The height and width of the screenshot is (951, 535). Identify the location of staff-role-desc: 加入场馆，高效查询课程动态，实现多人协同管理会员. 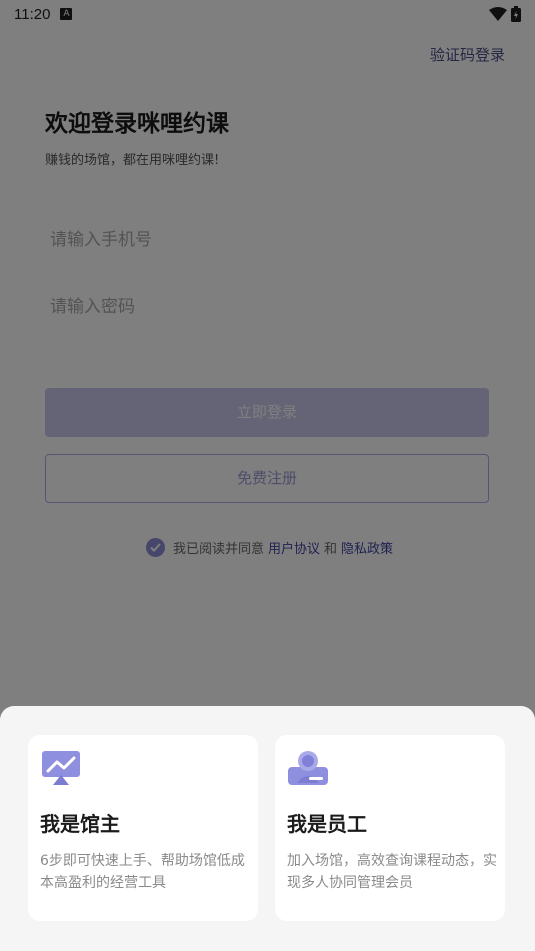
(392, 872).